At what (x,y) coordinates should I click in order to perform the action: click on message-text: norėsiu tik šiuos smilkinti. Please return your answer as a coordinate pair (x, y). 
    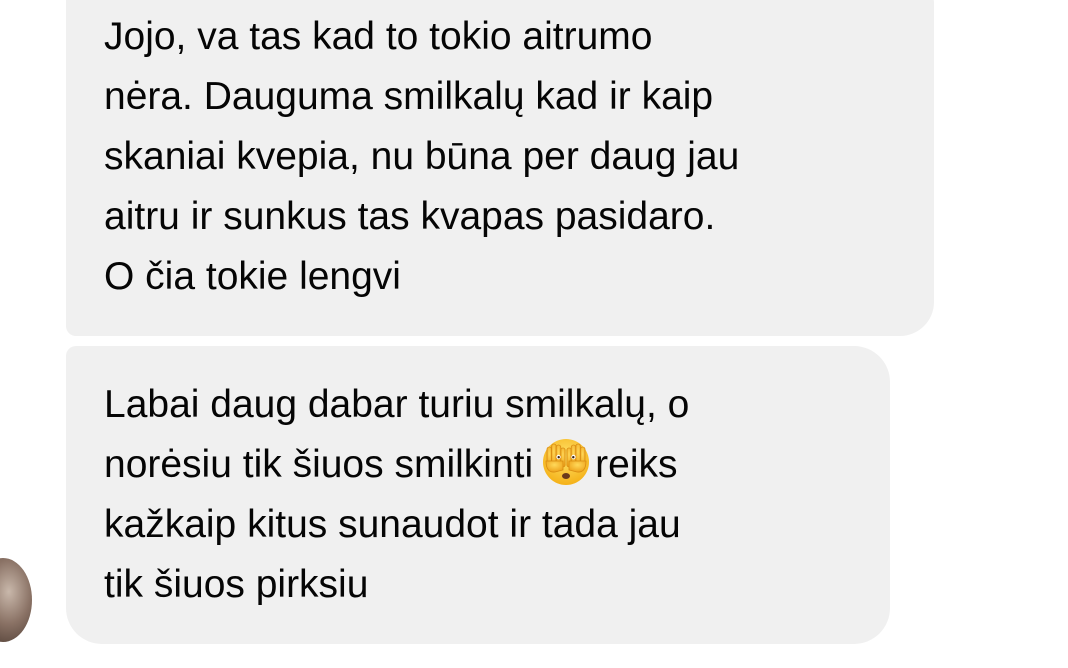
    Looking at the image, I should click on (319, 464).